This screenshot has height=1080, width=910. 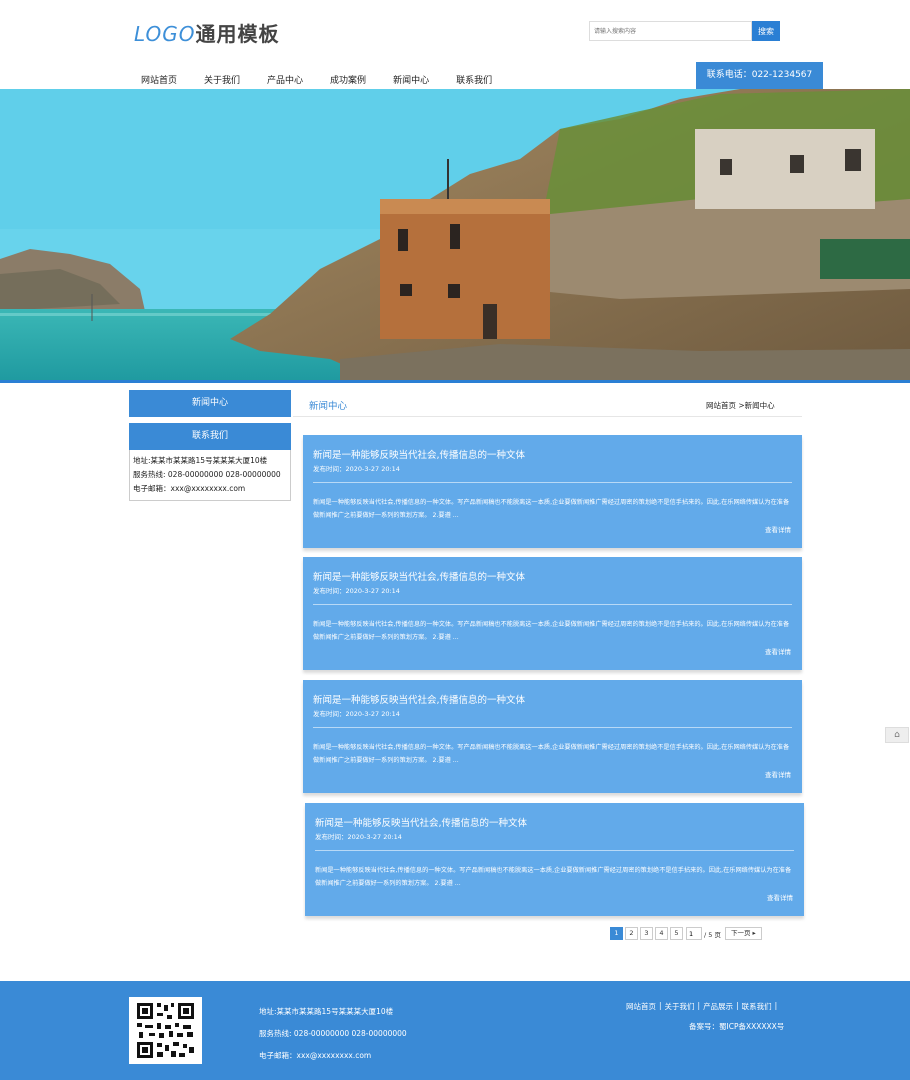 I want to click on nav-item-contact: 联系我们, so click(x=474, y=79).